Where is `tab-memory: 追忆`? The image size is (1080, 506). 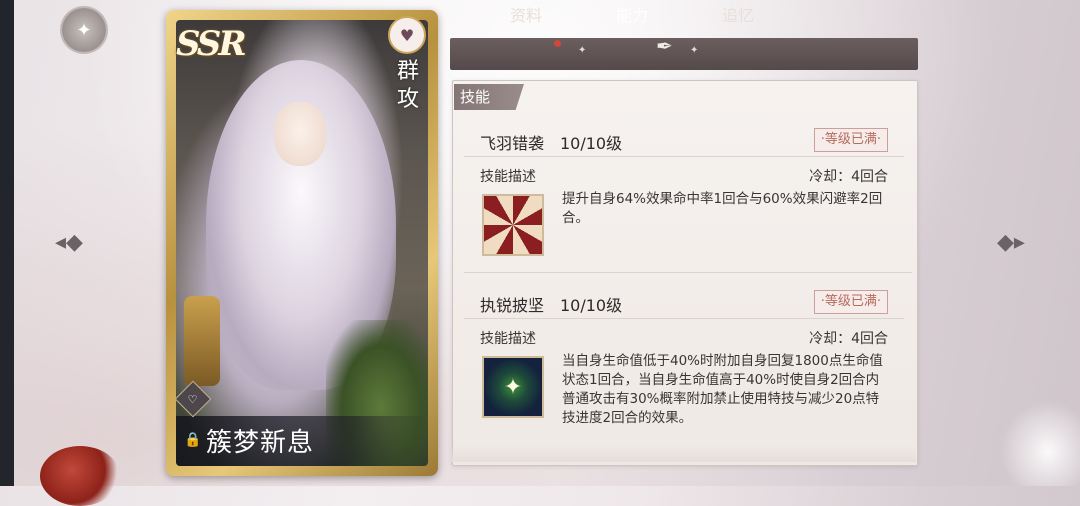 tab-memory: 追忆 is located at coordinates (738, 16).